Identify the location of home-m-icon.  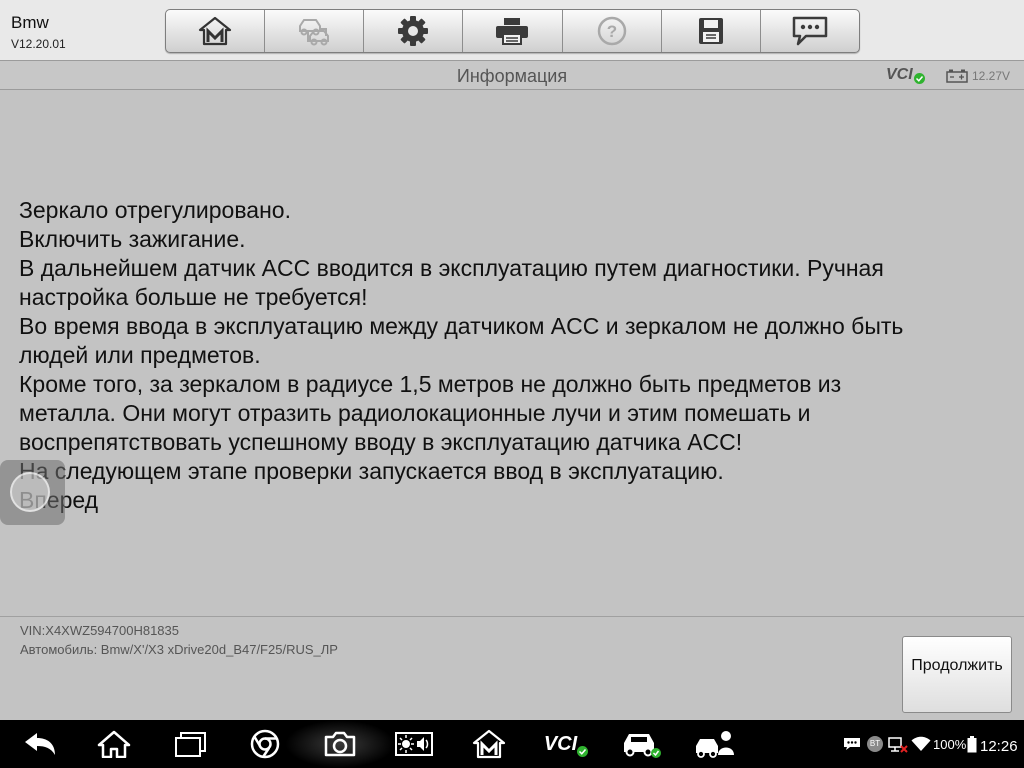
(215, 31).